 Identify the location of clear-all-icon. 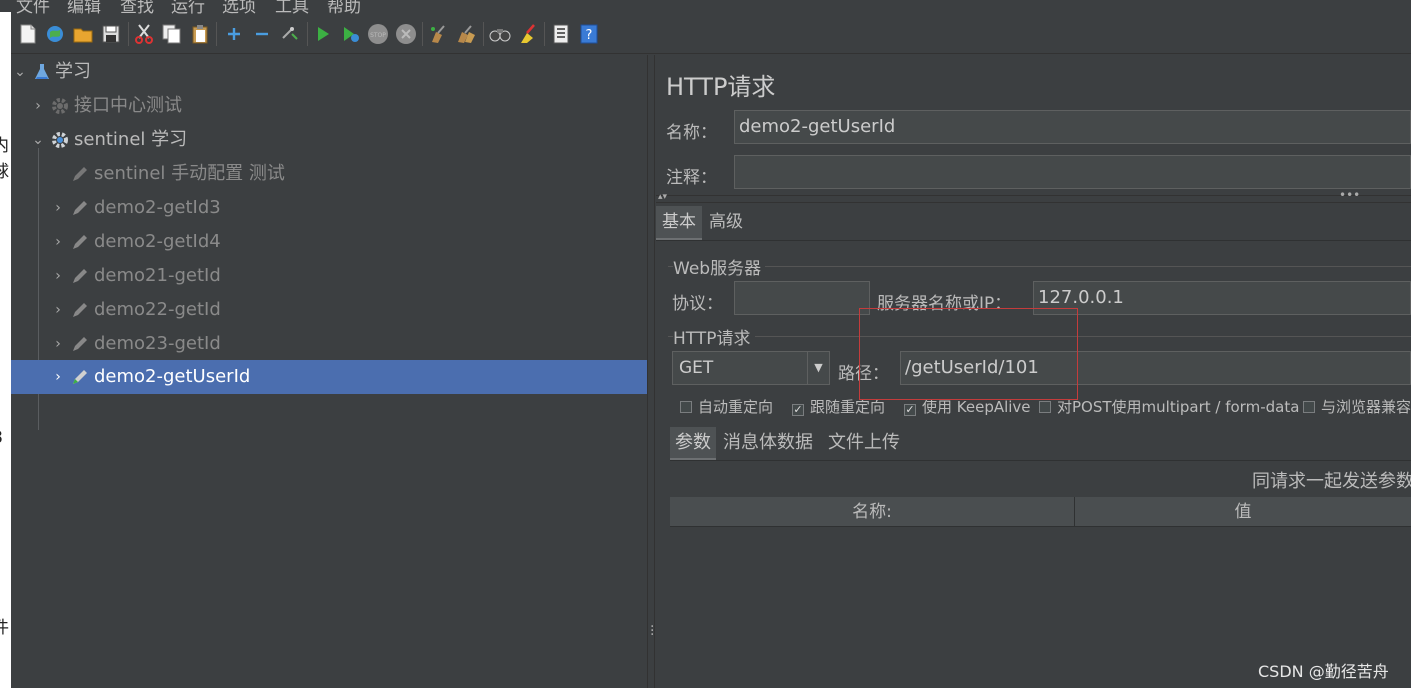
(466, 34).